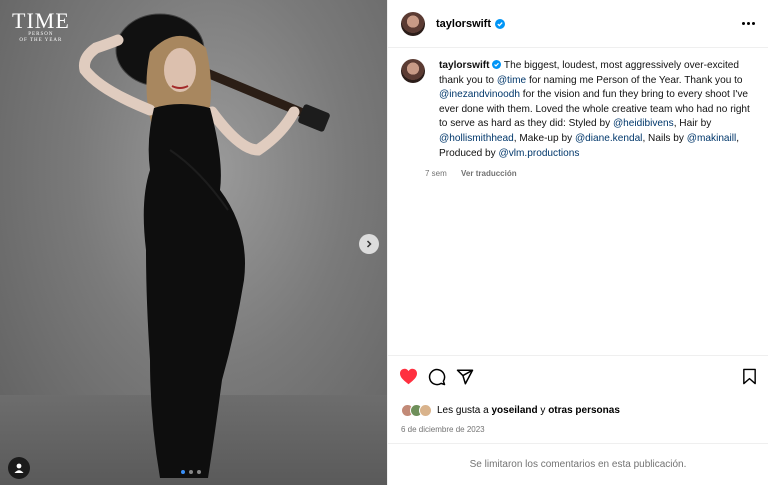 This screenshot has height=485, width=768. I want to click on mention-link: @heidibivens, so click(643, 123).